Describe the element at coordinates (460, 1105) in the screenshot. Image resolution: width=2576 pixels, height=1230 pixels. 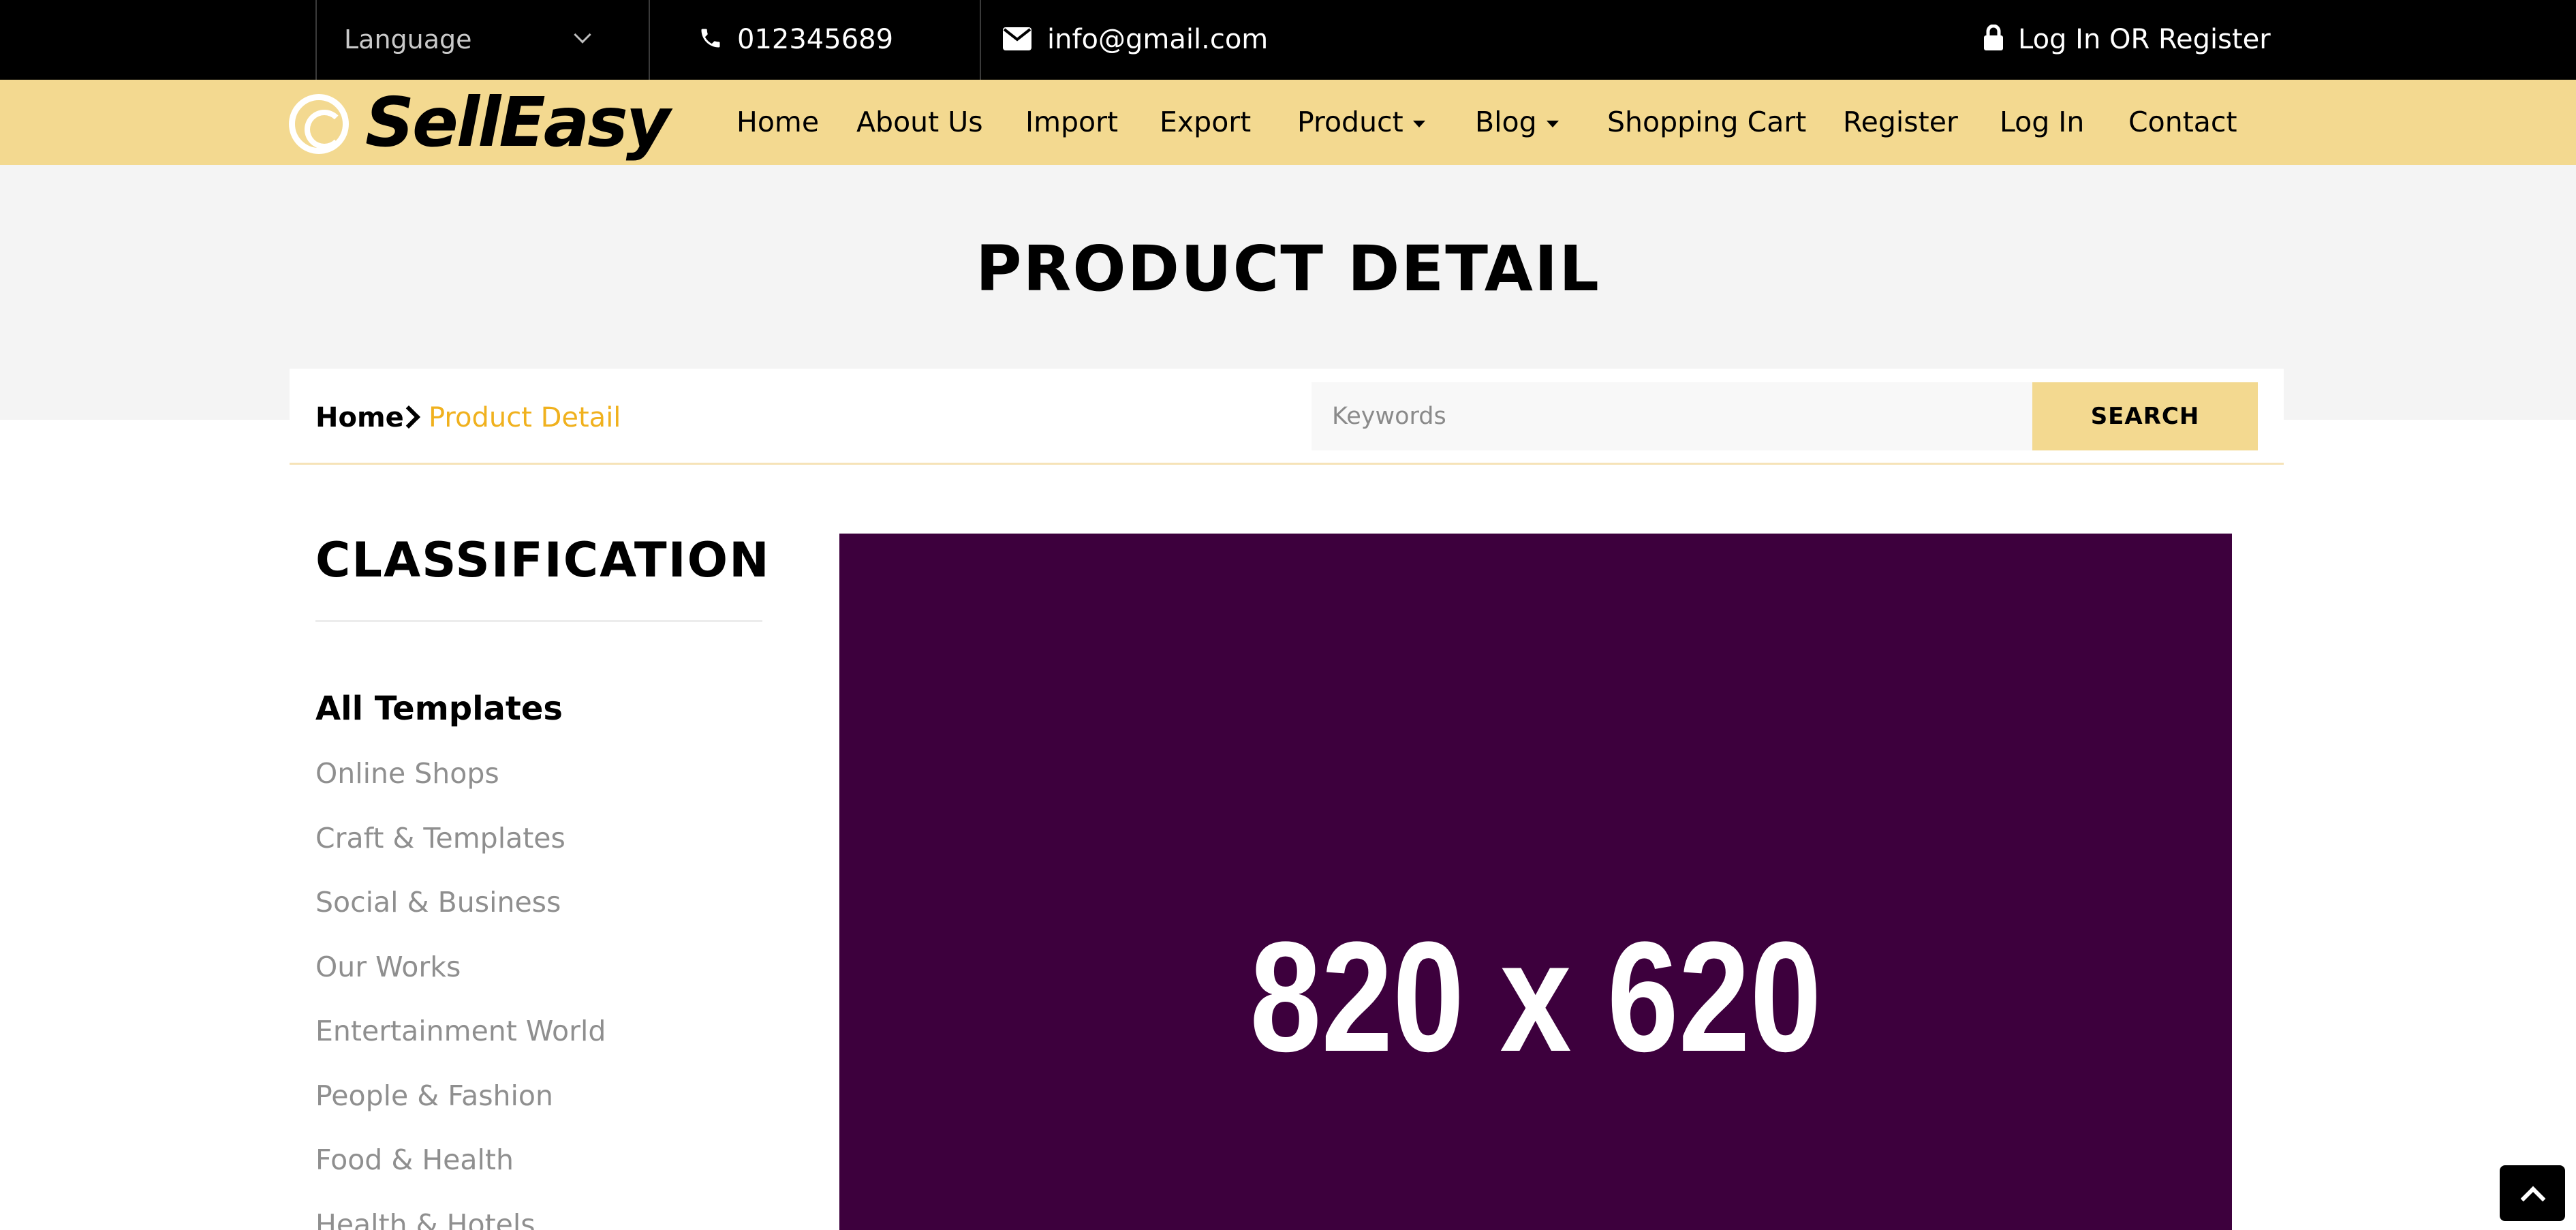
I see `category-item: People & Fashion` at that location.